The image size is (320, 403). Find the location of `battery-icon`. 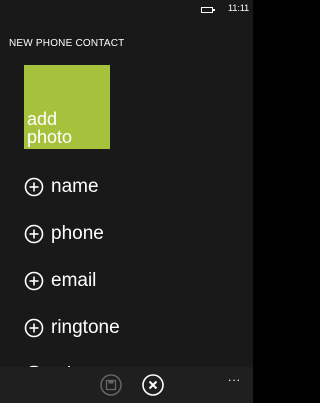

battery-icon is located at coordinates (208, 10).